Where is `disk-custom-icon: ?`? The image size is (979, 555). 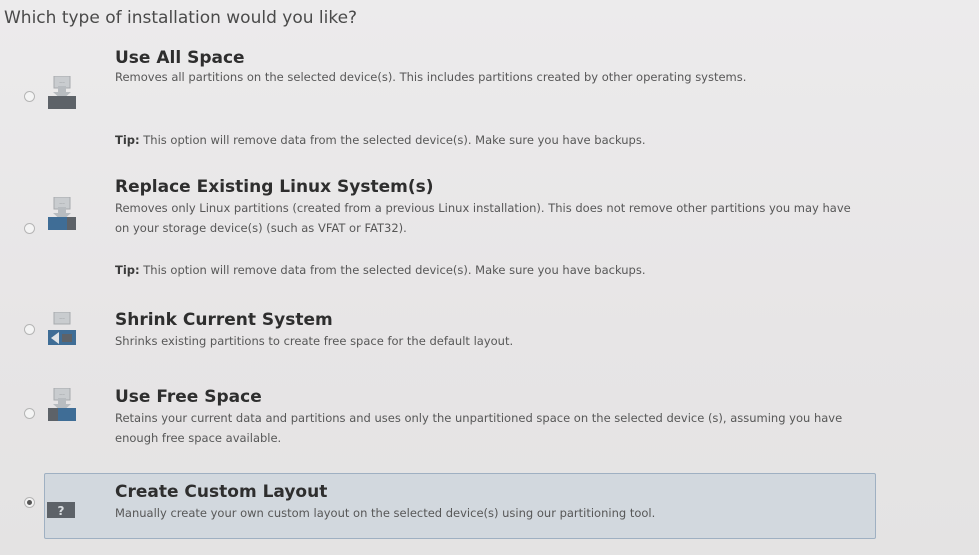 disk-custom-icon: ? is located at coordinates (62, 510).